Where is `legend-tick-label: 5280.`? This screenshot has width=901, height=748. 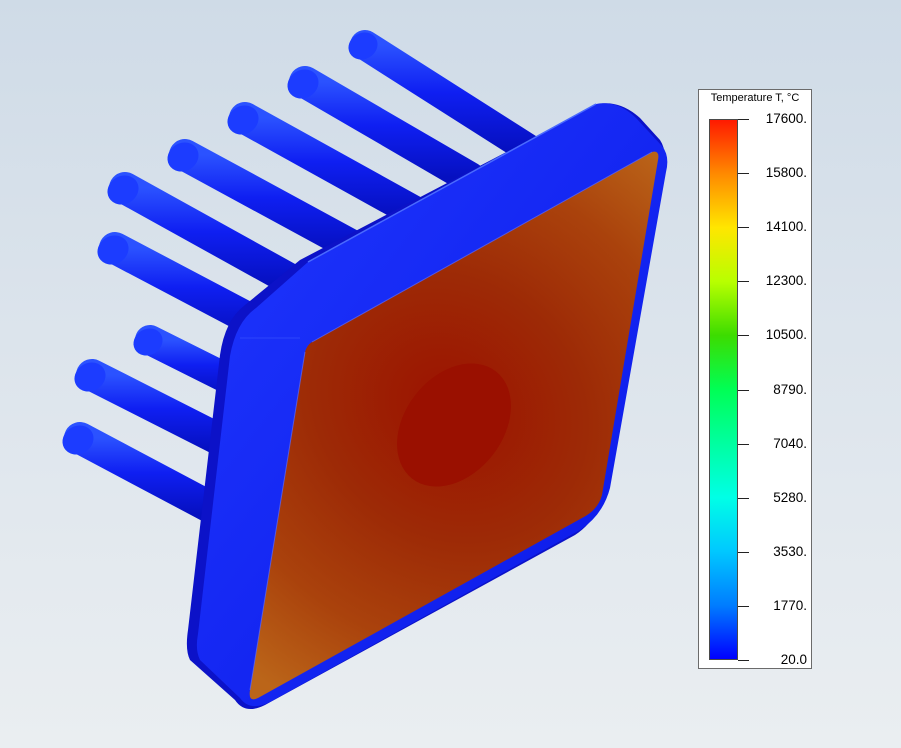
legend-tick-label: 5280. is located at coordinates (790, 497).